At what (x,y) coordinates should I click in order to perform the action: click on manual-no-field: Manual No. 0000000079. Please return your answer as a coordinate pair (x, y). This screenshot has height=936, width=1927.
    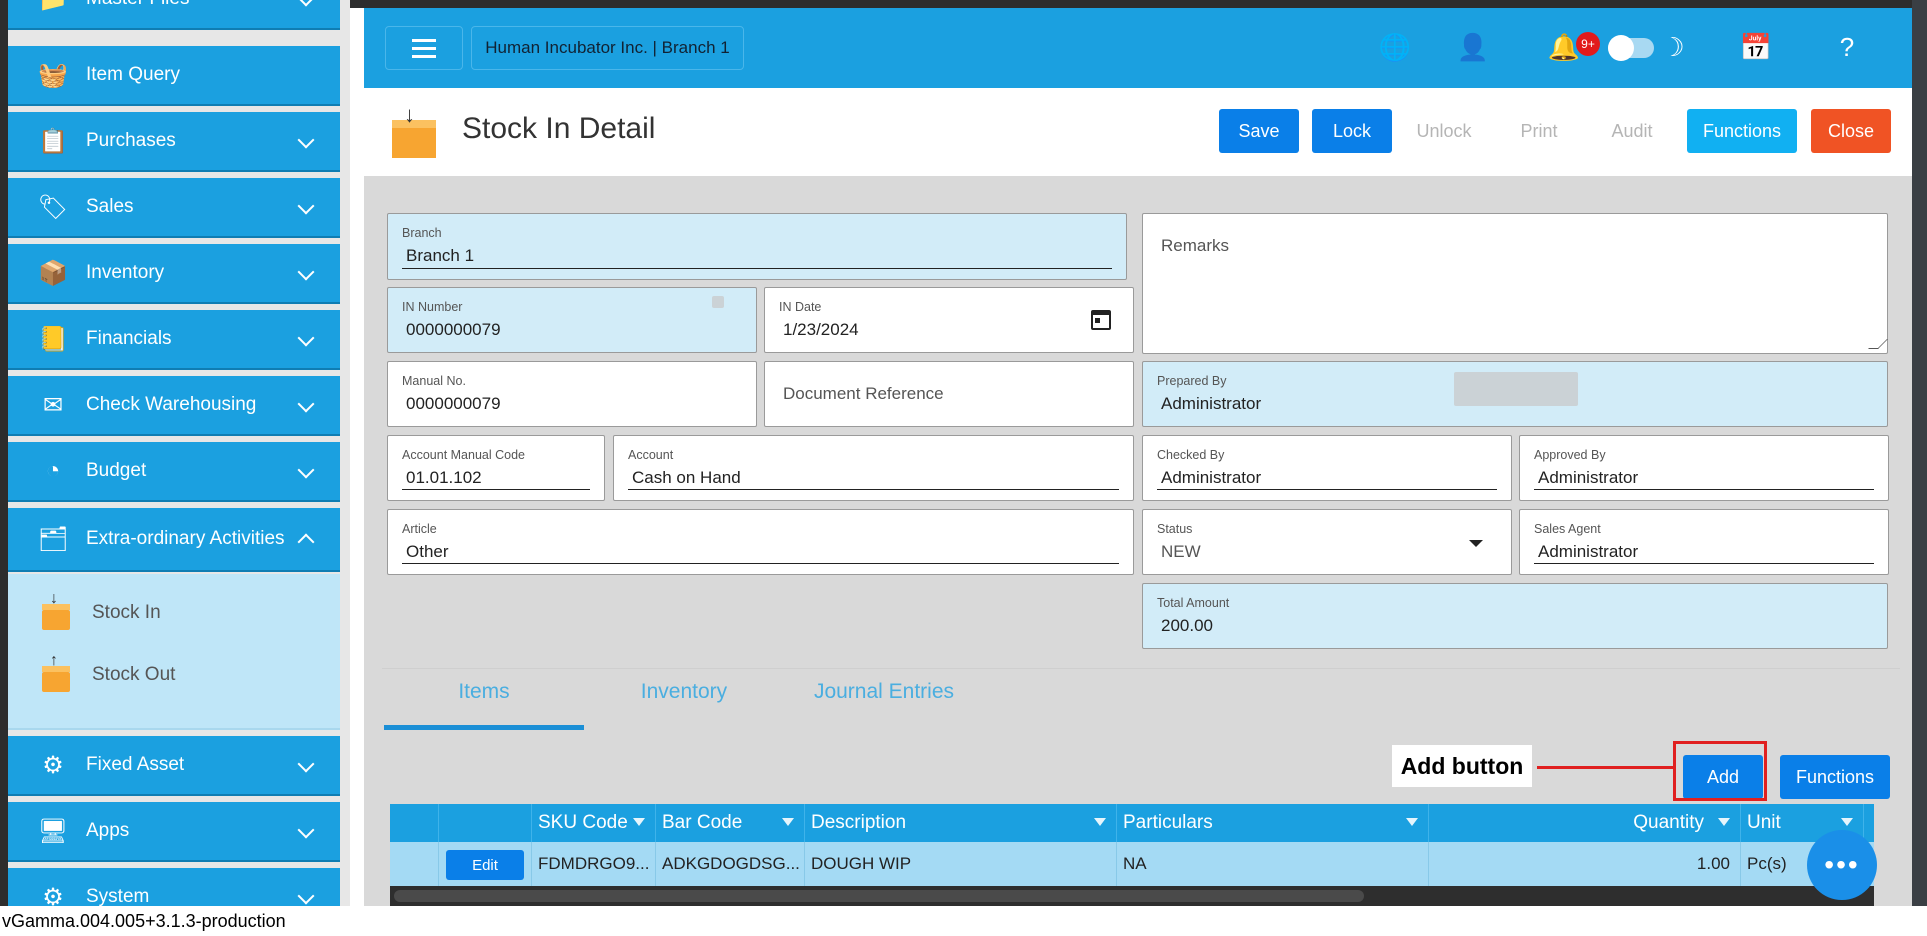
    Looking at the image, I should click on (572, 394).